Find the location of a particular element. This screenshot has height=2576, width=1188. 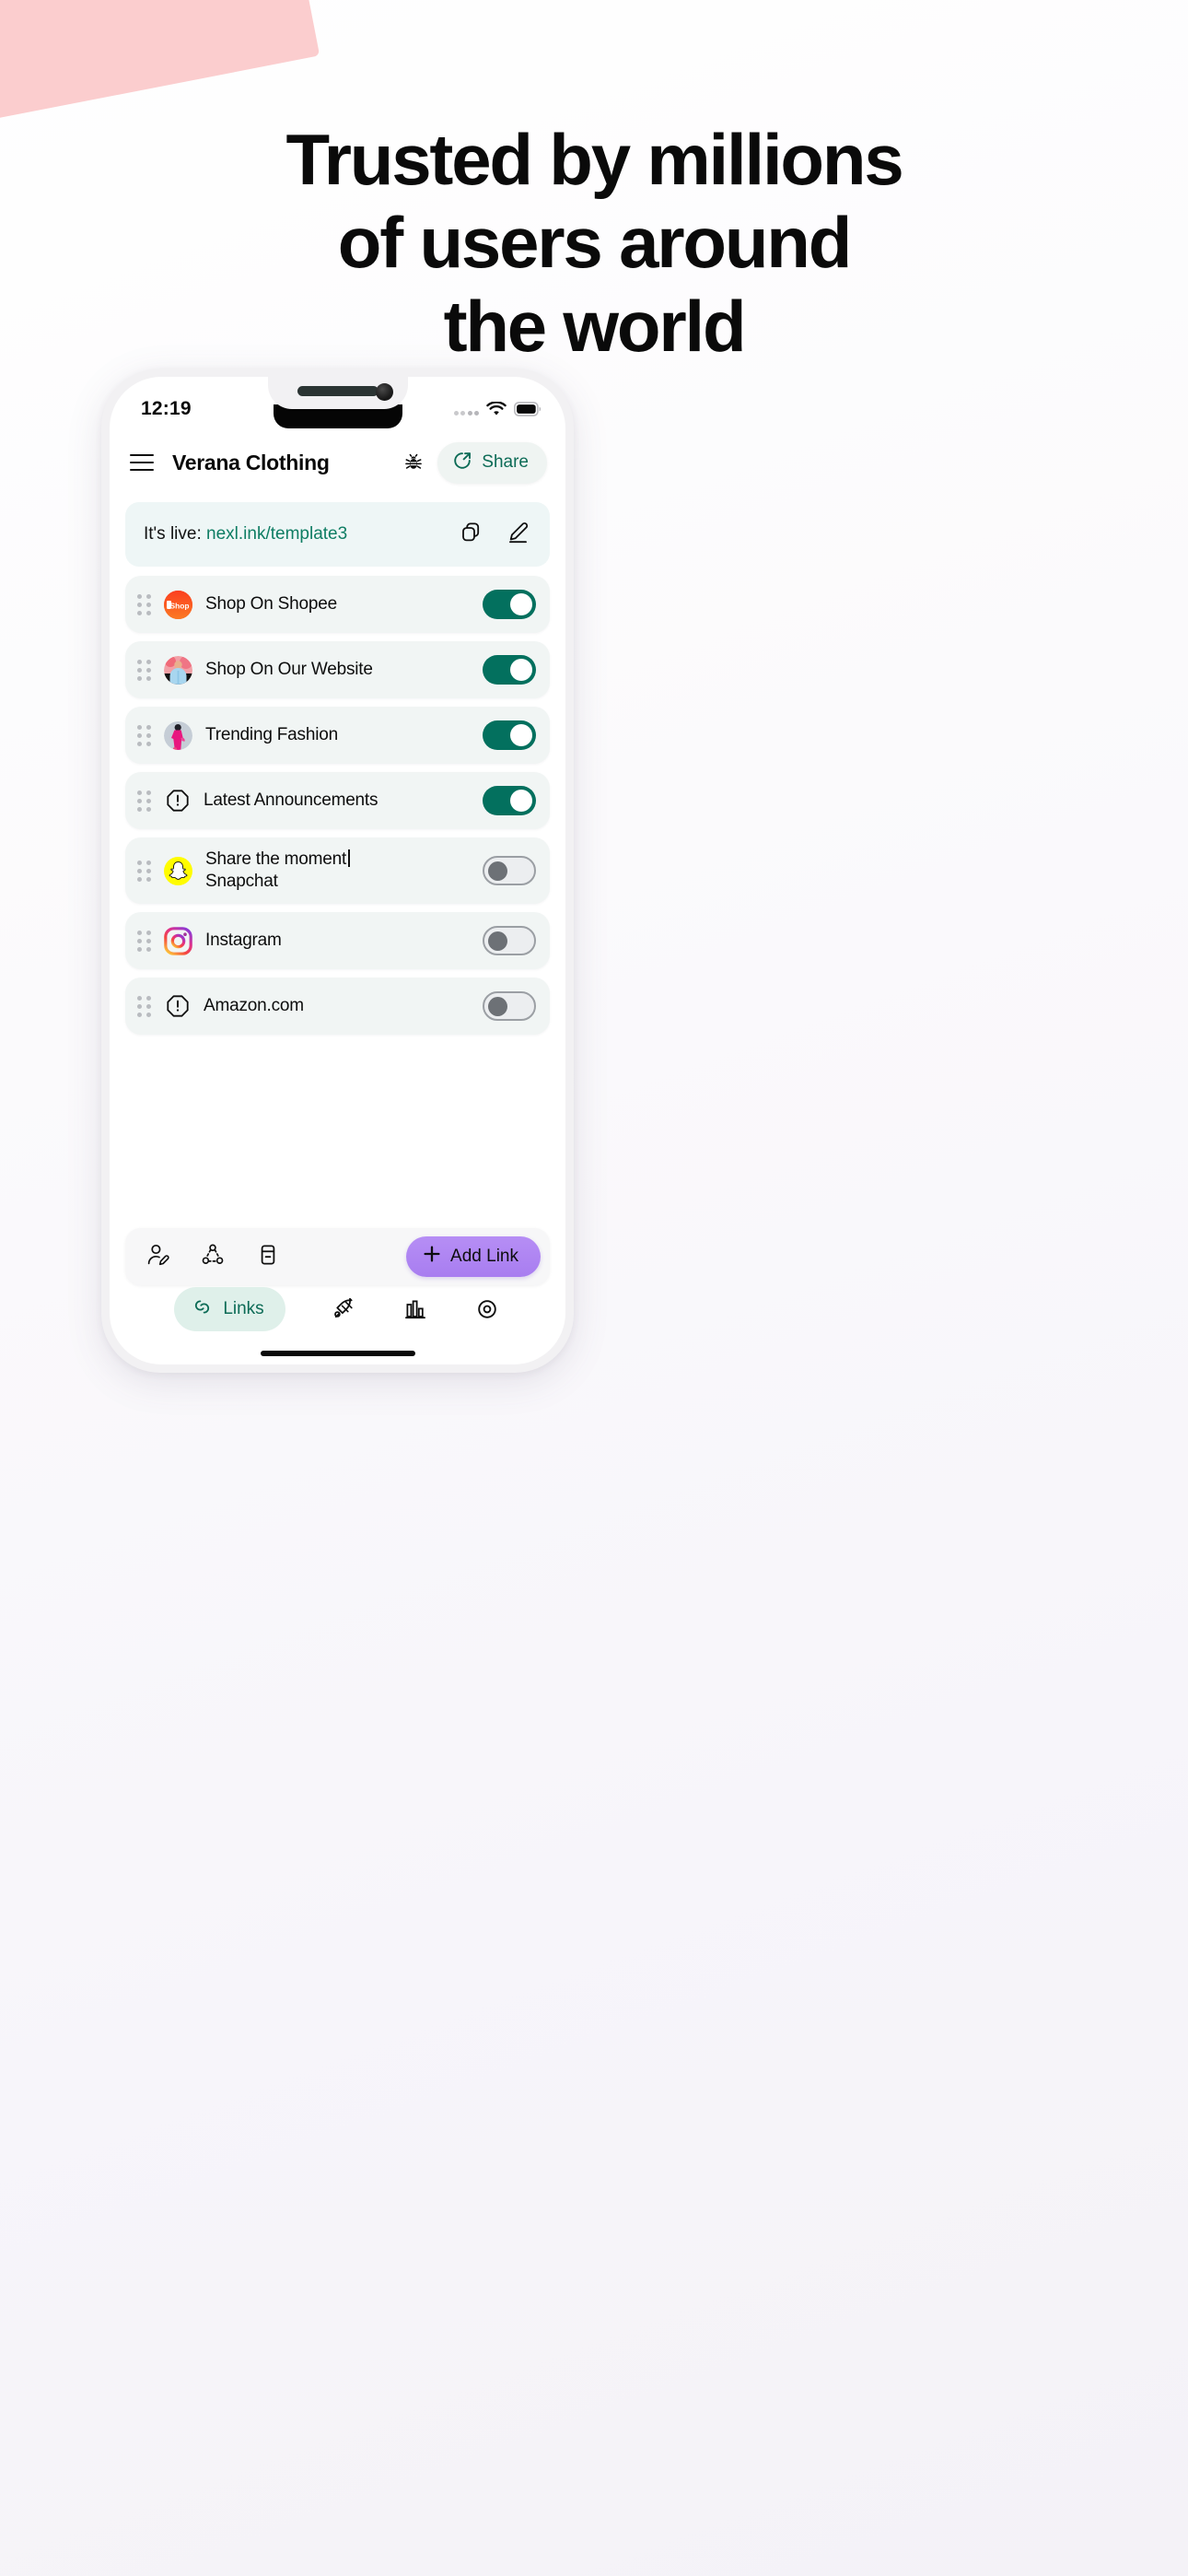

app-title: Verana Clothing is located at coordinates (251, 462).